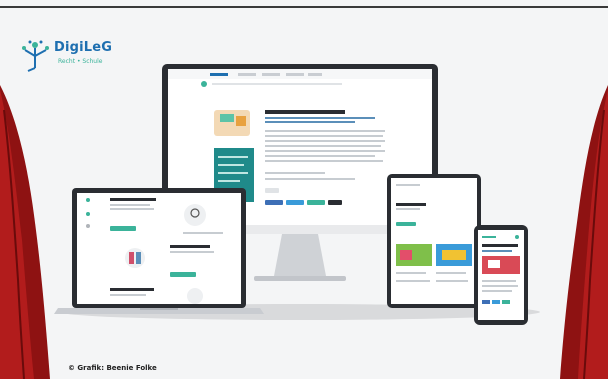 Image resolution: width=608 pixels, height=379 pixels. What do you see at coordinates (434, 241) in the screenshot?
I see `tablet` at bounding box center [434, 241].